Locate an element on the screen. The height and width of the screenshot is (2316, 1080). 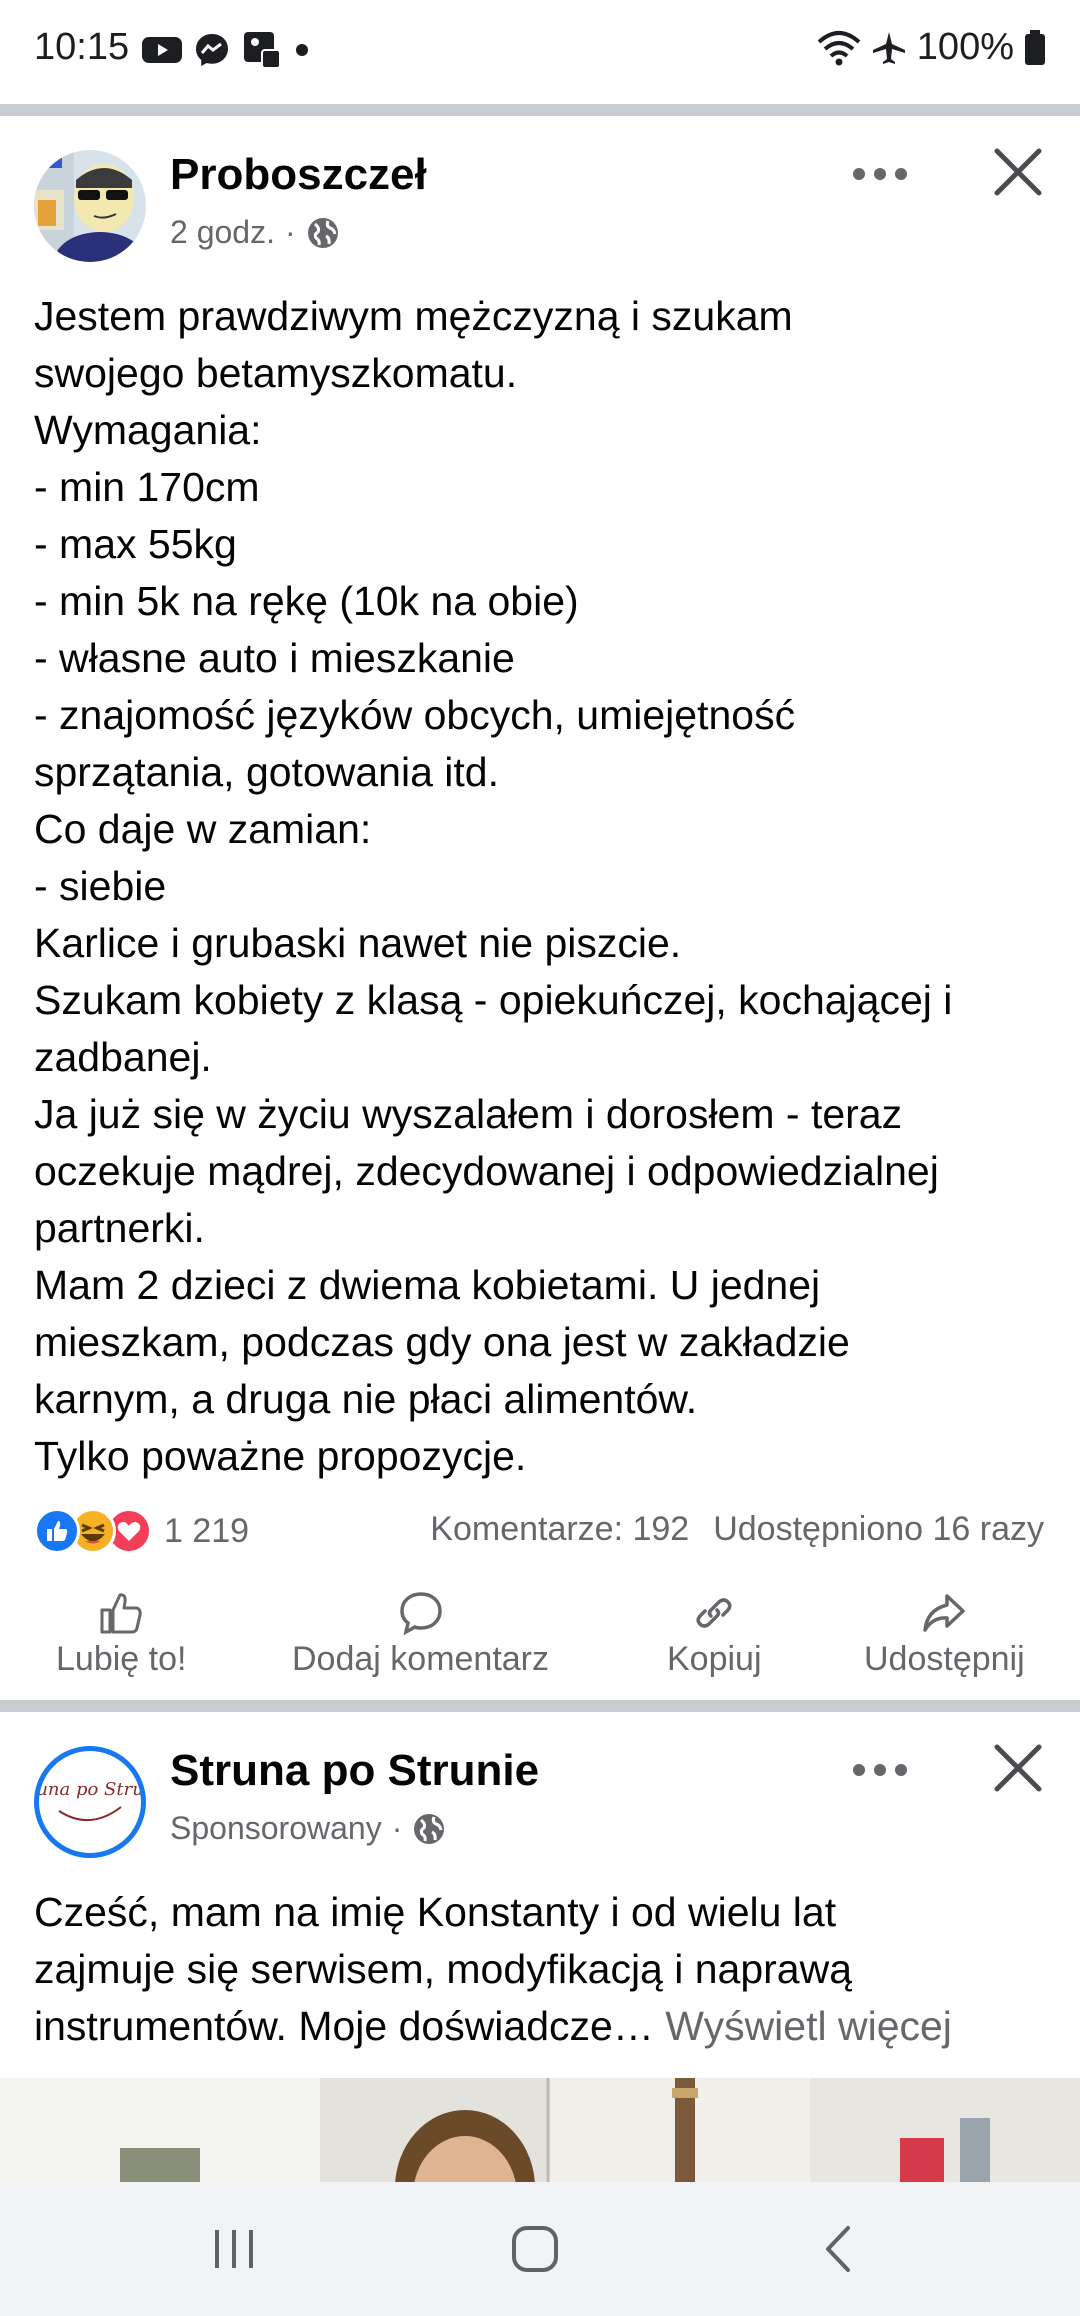
comment-button: Dodaj komentarz is located at coordinates (420, 1634).